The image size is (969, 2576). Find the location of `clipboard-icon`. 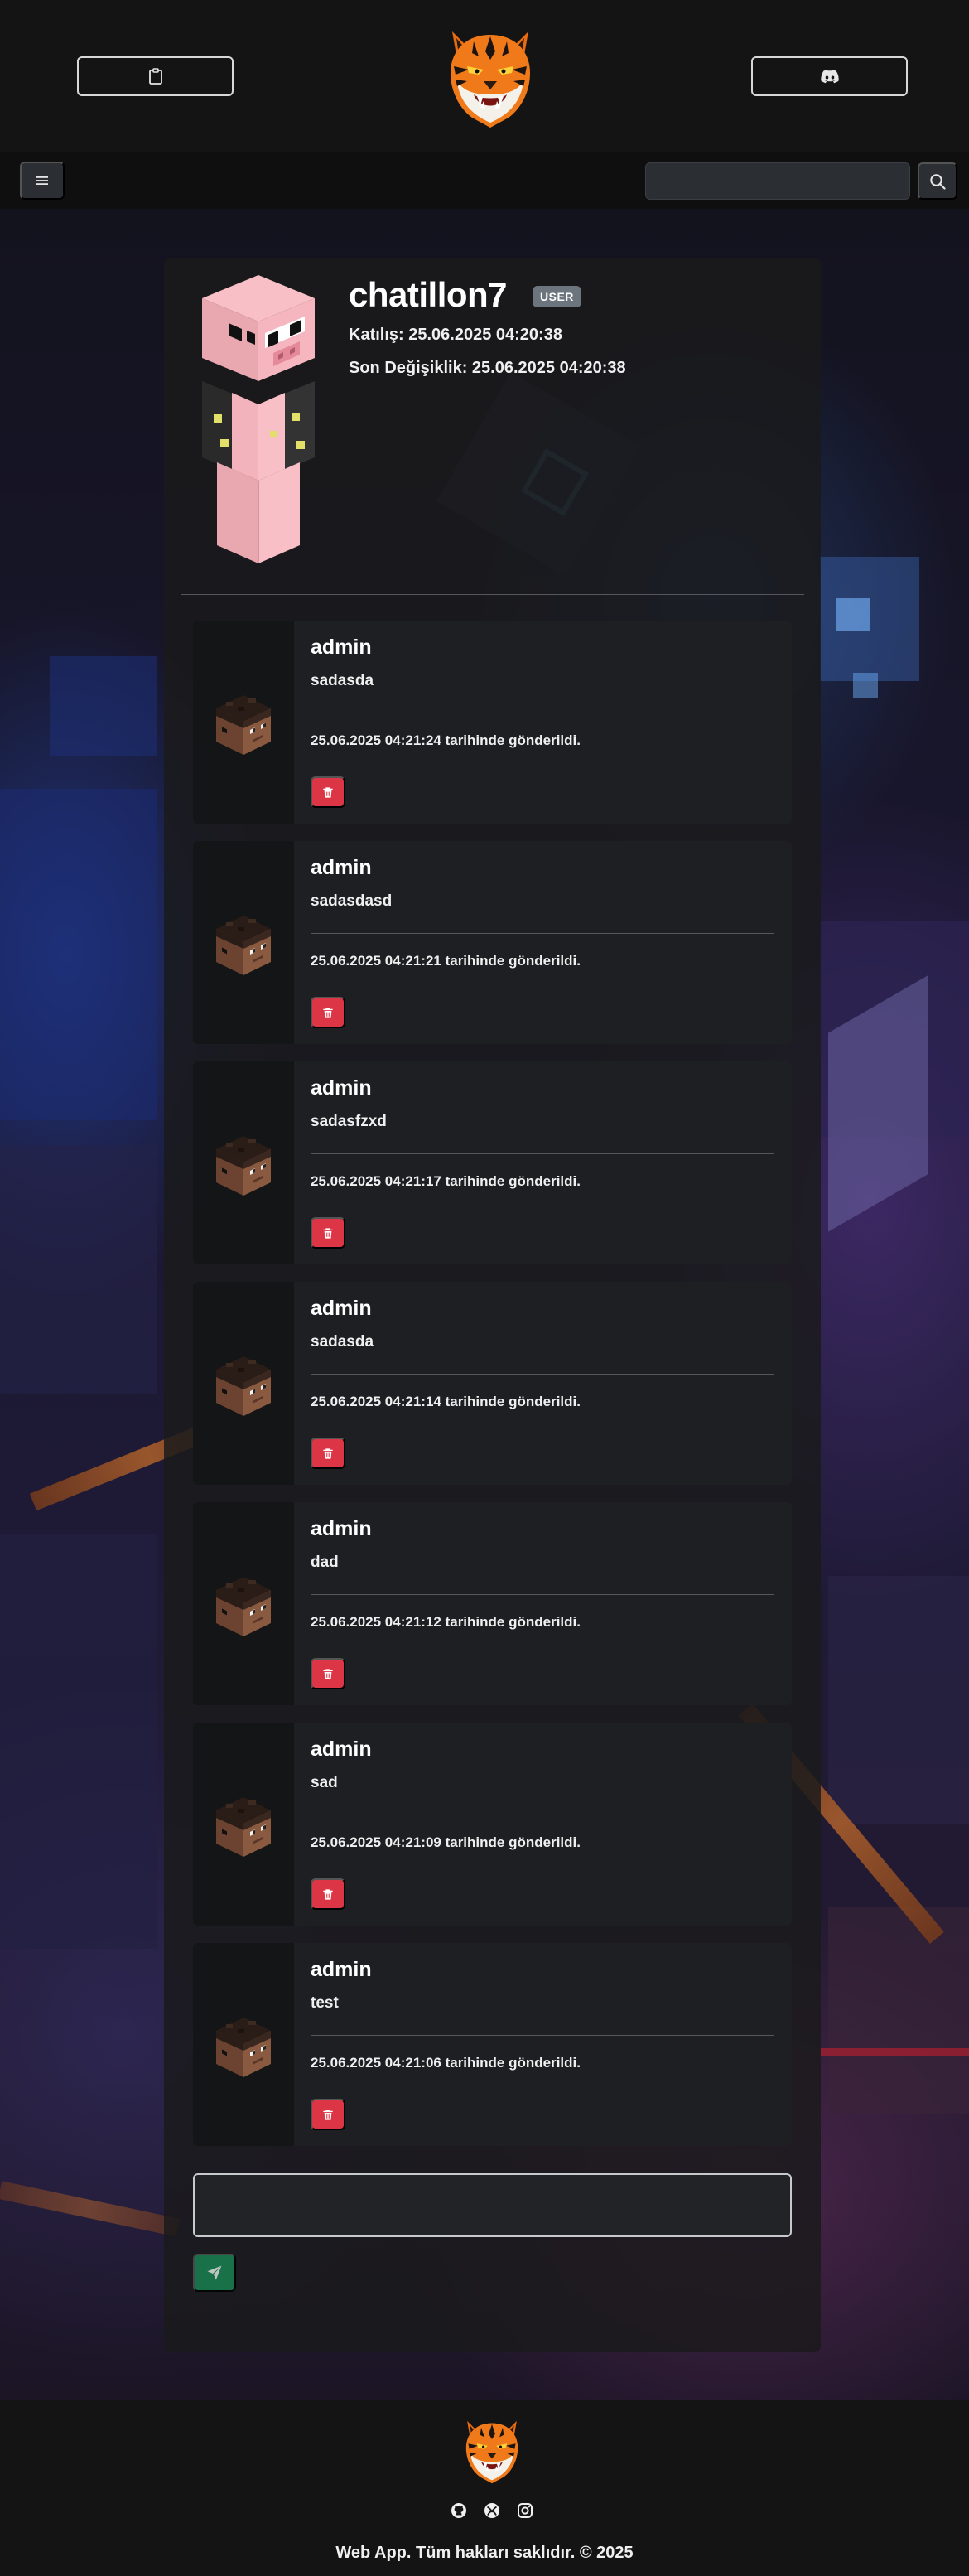

clipboard-icon is located at coordinates (155, 76).